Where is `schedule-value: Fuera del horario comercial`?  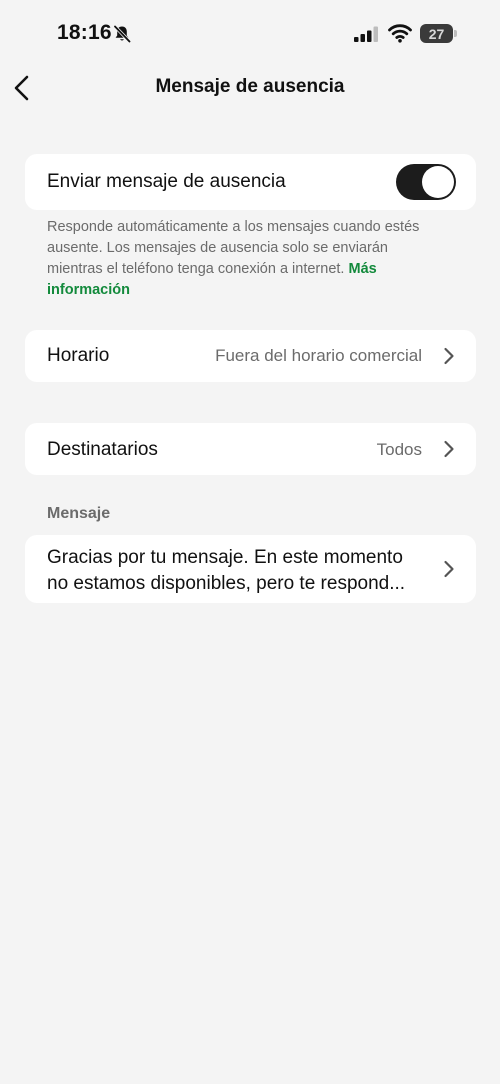 schedule-value: Fuera del horario comercial is located at coordinates (318, 355).